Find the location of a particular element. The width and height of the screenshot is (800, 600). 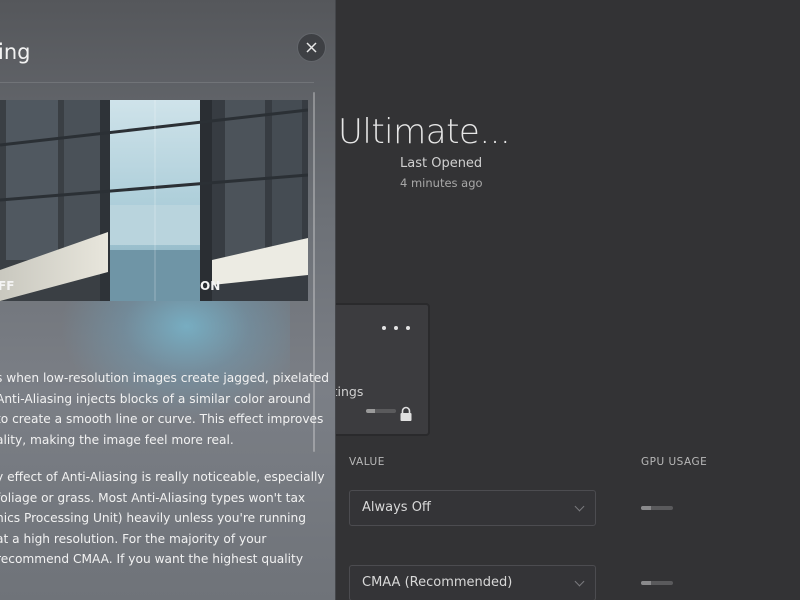

anti-aliasing-select: Always Off is located at coordinates (472, 508).